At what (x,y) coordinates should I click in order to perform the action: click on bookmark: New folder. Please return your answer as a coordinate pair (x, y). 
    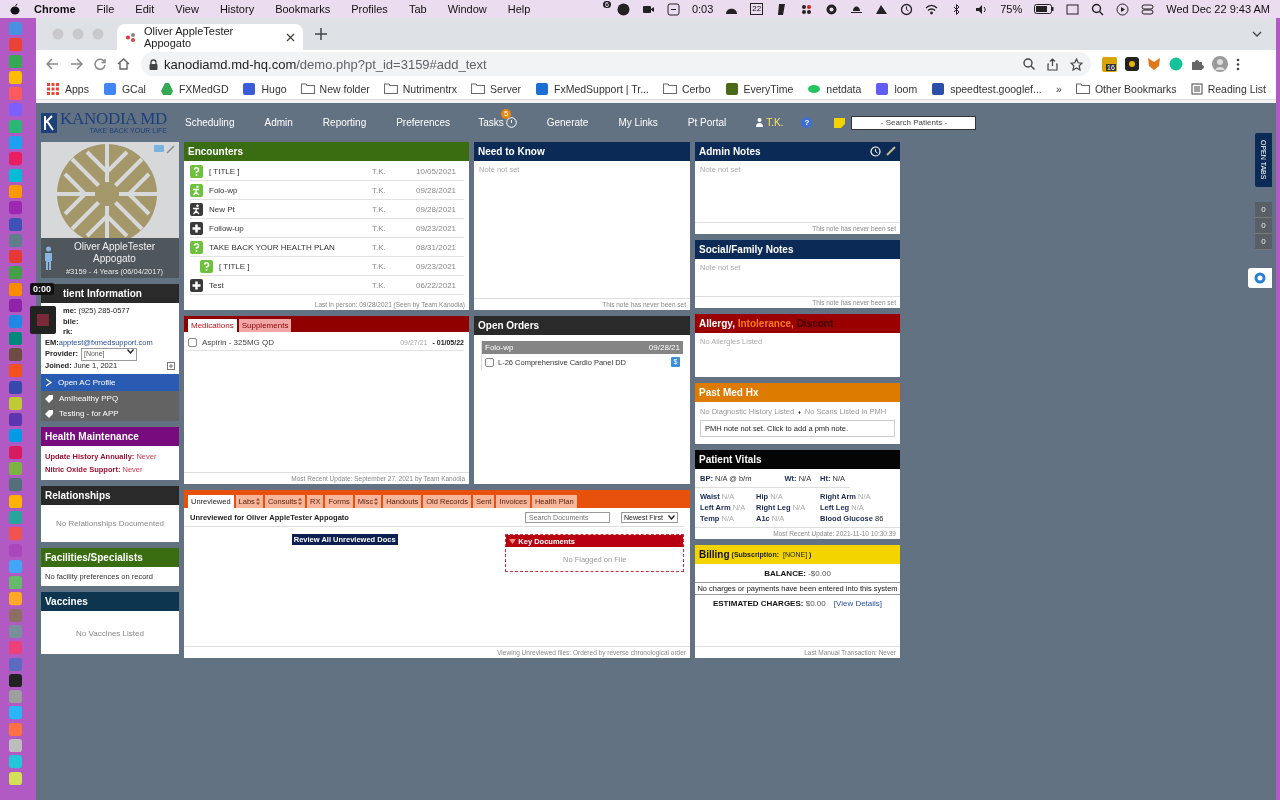
    Looking at the image, I should click on (335, 88).